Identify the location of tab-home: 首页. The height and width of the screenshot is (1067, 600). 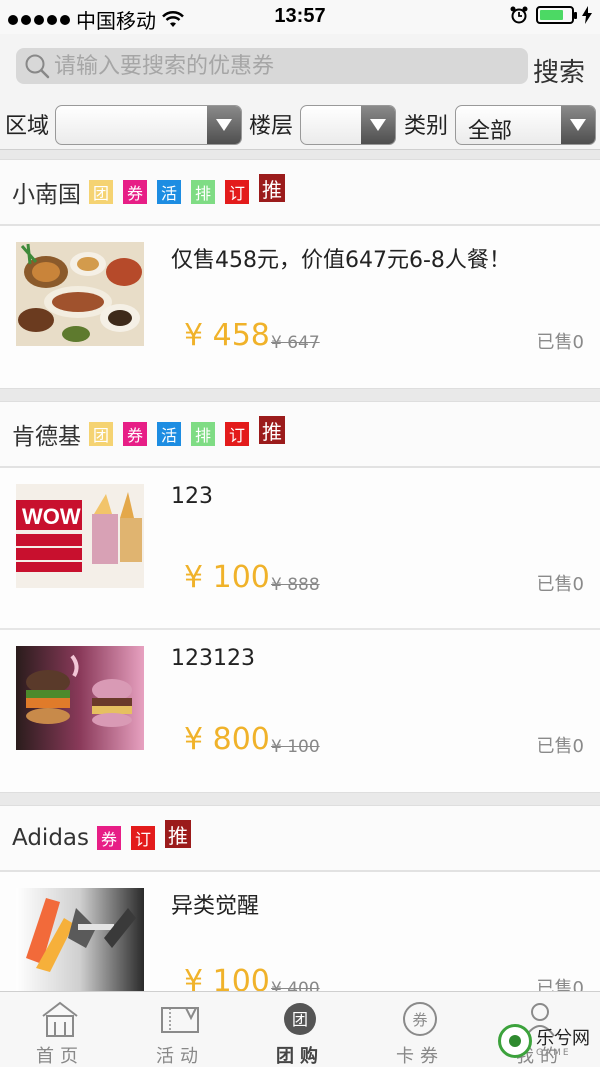
(60, 1029).